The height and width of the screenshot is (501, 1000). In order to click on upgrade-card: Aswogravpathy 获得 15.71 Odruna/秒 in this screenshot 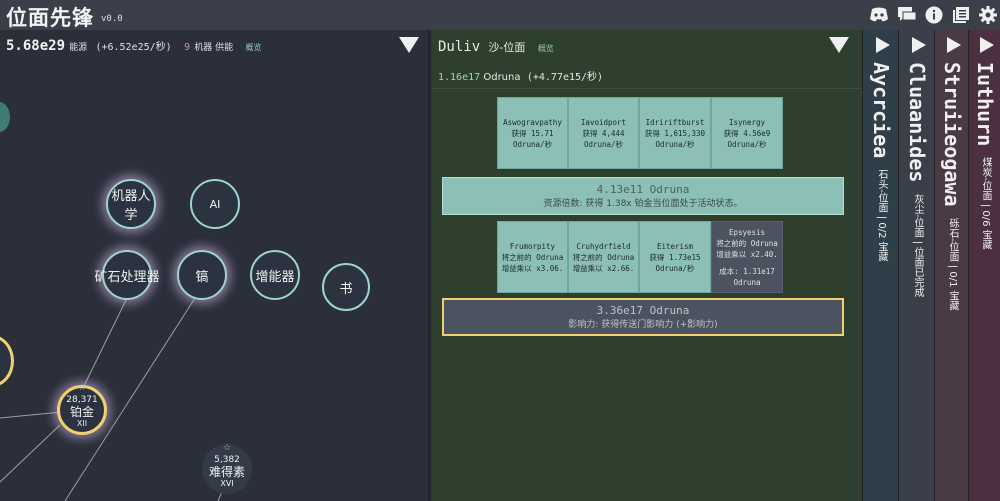, I will do `click(532, 133)`.